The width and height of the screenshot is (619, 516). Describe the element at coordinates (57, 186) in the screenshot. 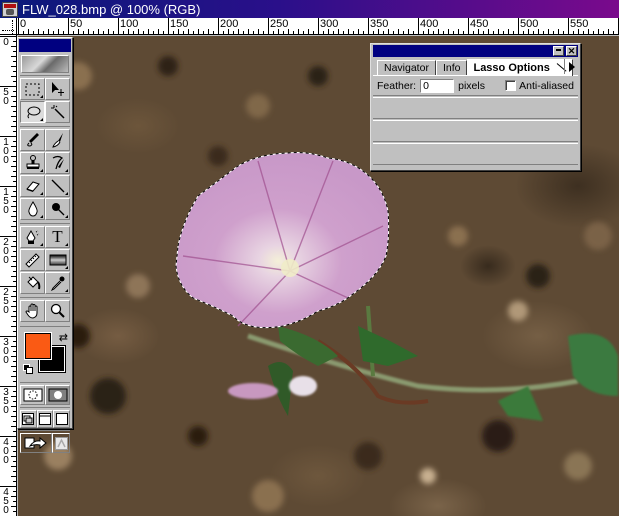

I see `pencil-tool` at that location.